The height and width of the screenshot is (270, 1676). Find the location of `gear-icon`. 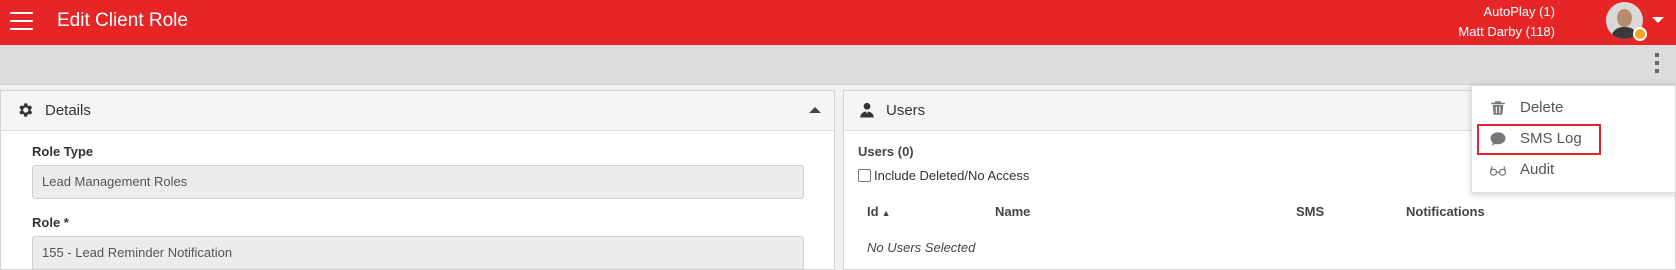

gear-icon is located at coordinates (26, 110).